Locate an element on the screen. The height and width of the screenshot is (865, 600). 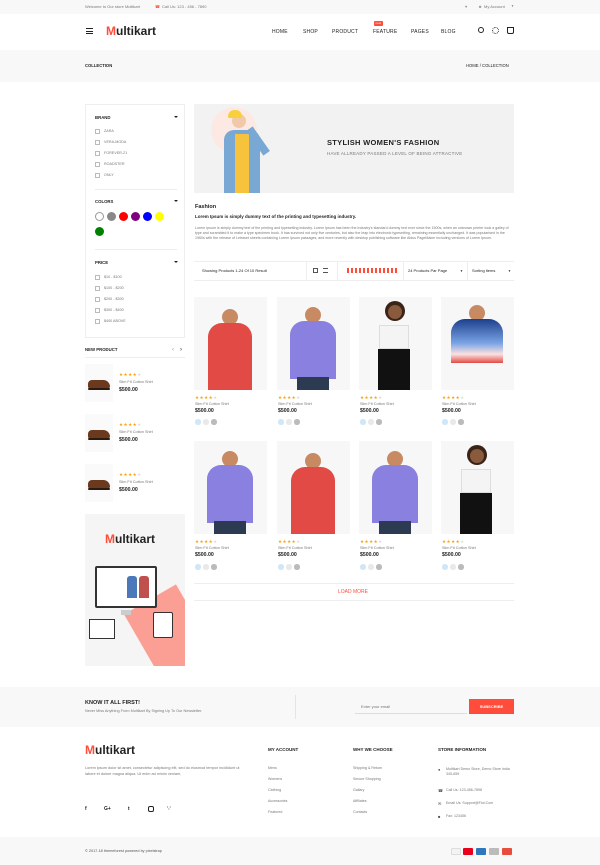
color-swatch-purple is located at coordinates (135, 216).